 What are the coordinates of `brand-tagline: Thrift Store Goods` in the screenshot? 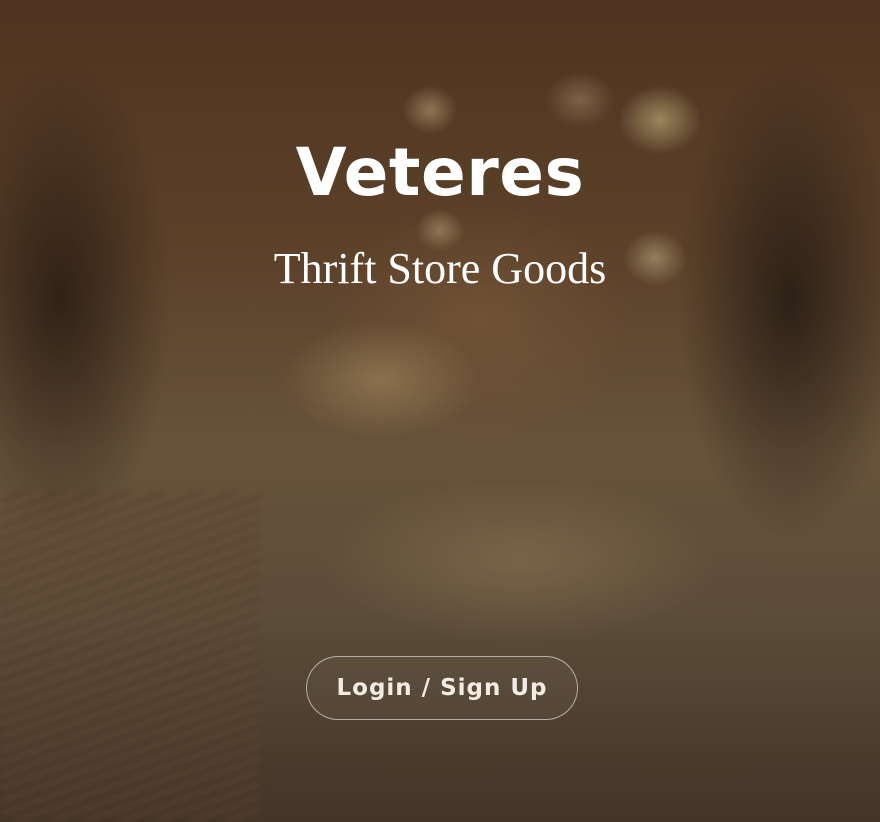 It's located at (440, 268).